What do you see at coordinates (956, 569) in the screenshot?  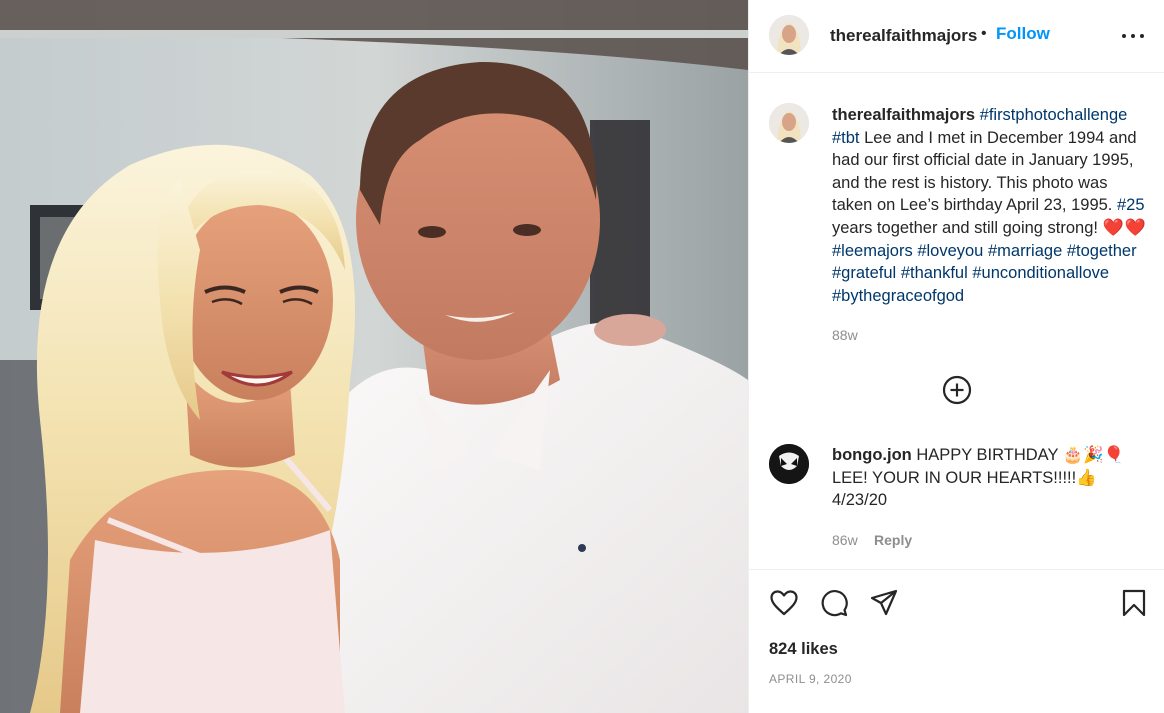 I see `actions-divider` at bounding box center [956, 569].